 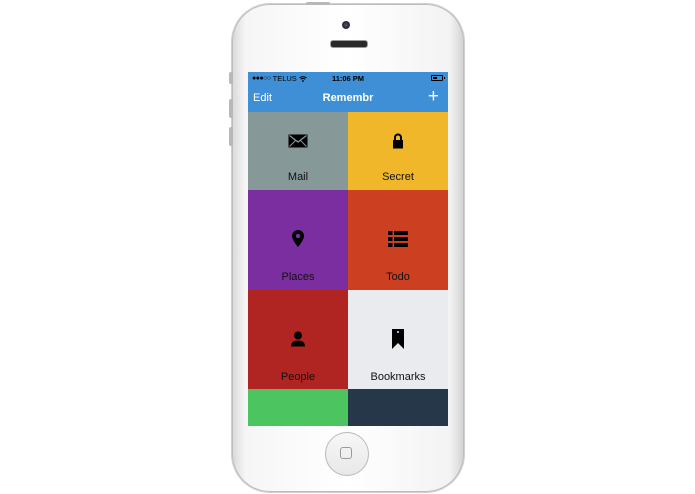 I want to click on power-button, so click(x=318, y=3).